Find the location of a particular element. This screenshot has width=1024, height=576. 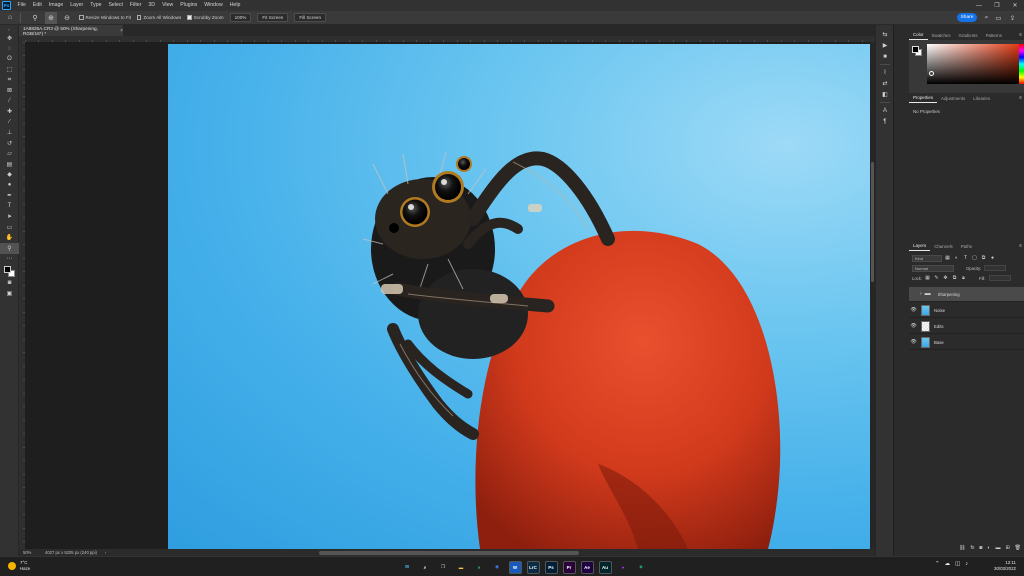

lock-artboard-icon: ⧉ is located at coordinates (954, 278).